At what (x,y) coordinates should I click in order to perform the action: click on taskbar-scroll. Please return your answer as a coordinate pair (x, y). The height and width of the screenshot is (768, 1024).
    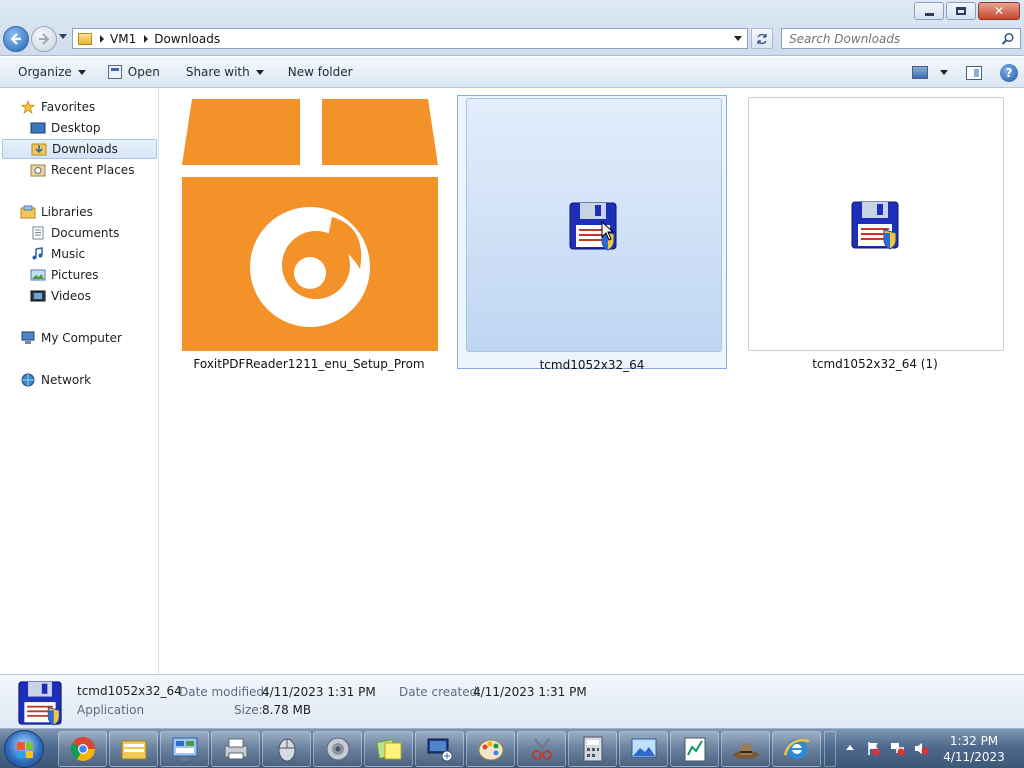
    Looking at the image, I should click on (830, 749).